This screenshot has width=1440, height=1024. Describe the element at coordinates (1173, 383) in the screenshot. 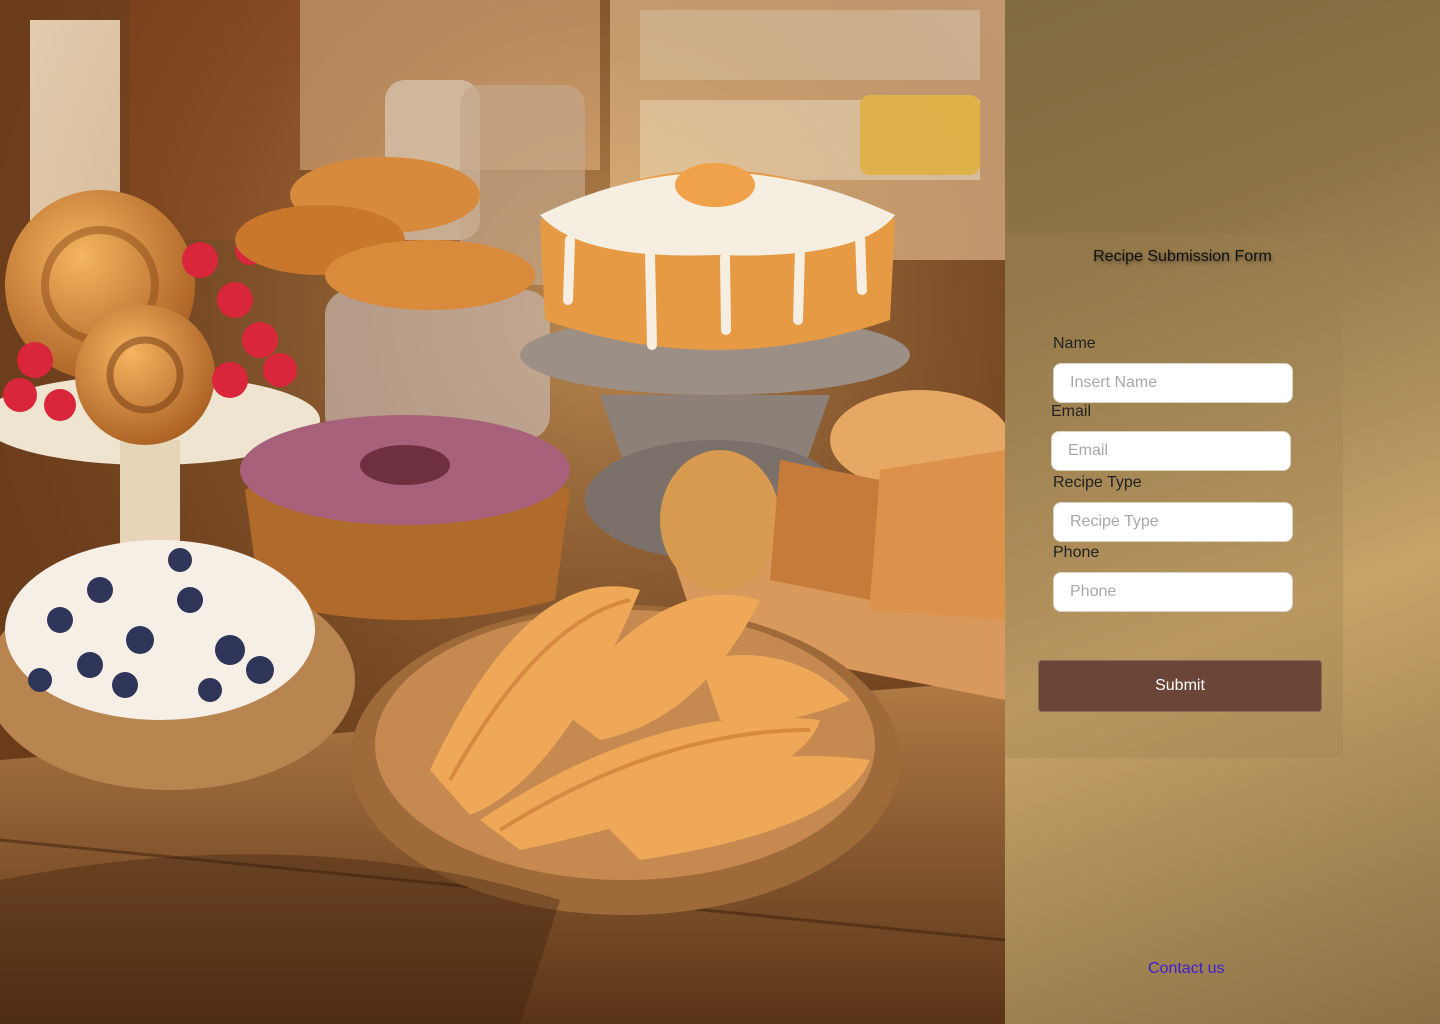

I see `name-input` at that location.